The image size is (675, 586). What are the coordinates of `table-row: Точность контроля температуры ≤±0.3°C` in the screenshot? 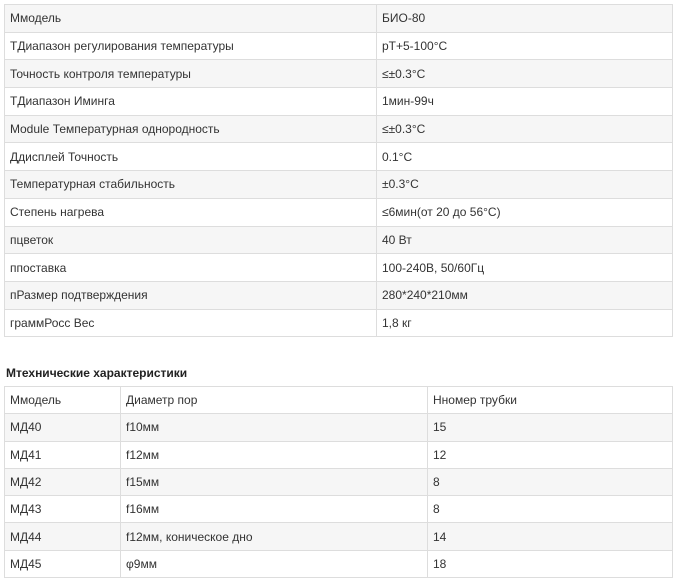 It's located at (338, 74).